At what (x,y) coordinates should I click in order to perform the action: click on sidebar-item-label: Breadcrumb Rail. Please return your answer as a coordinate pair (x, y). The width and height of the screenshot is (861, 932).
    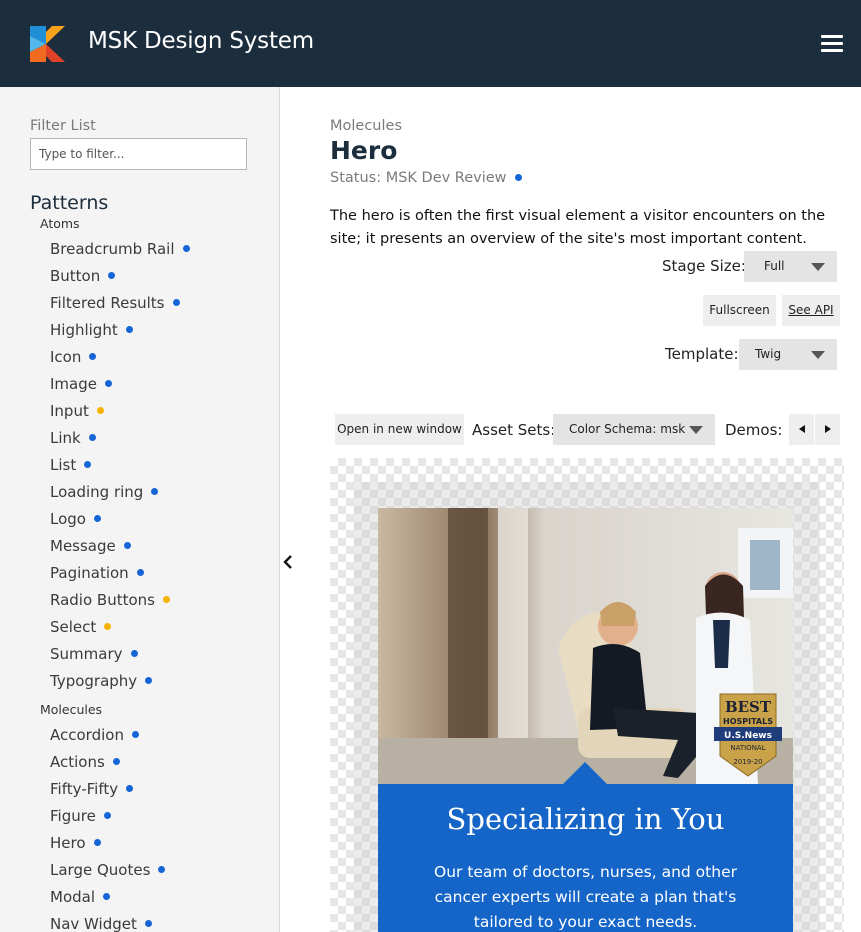
    Looking at the image, I should click on (112, 249).